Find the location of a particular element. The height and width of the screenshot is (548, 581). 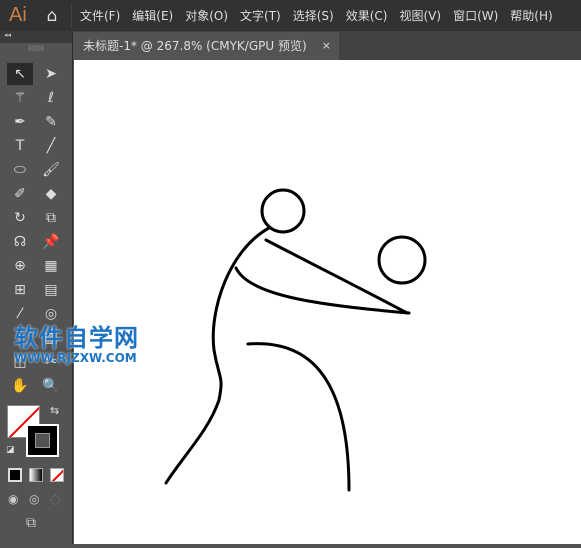

menu-window: 窗口(W) is located at coordinates (475, 15).